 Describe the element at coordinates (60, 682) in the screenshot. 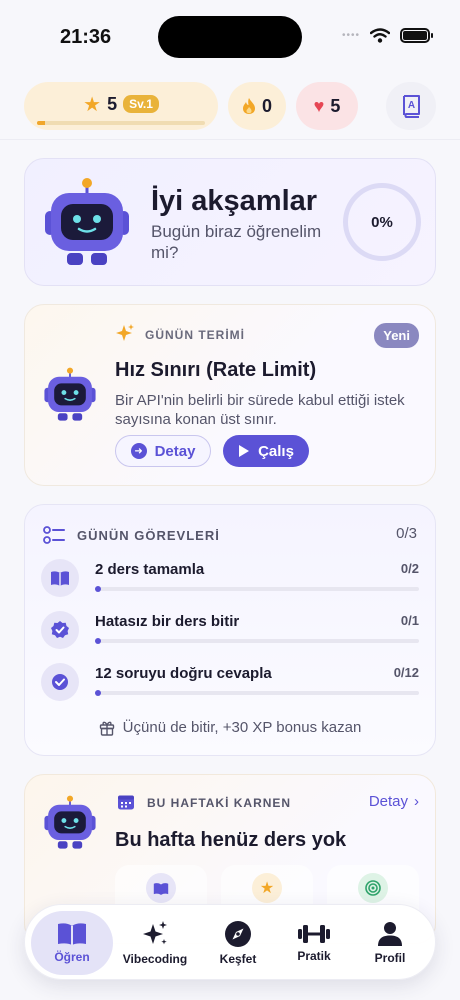

I see `check-circle-icon` at that location.